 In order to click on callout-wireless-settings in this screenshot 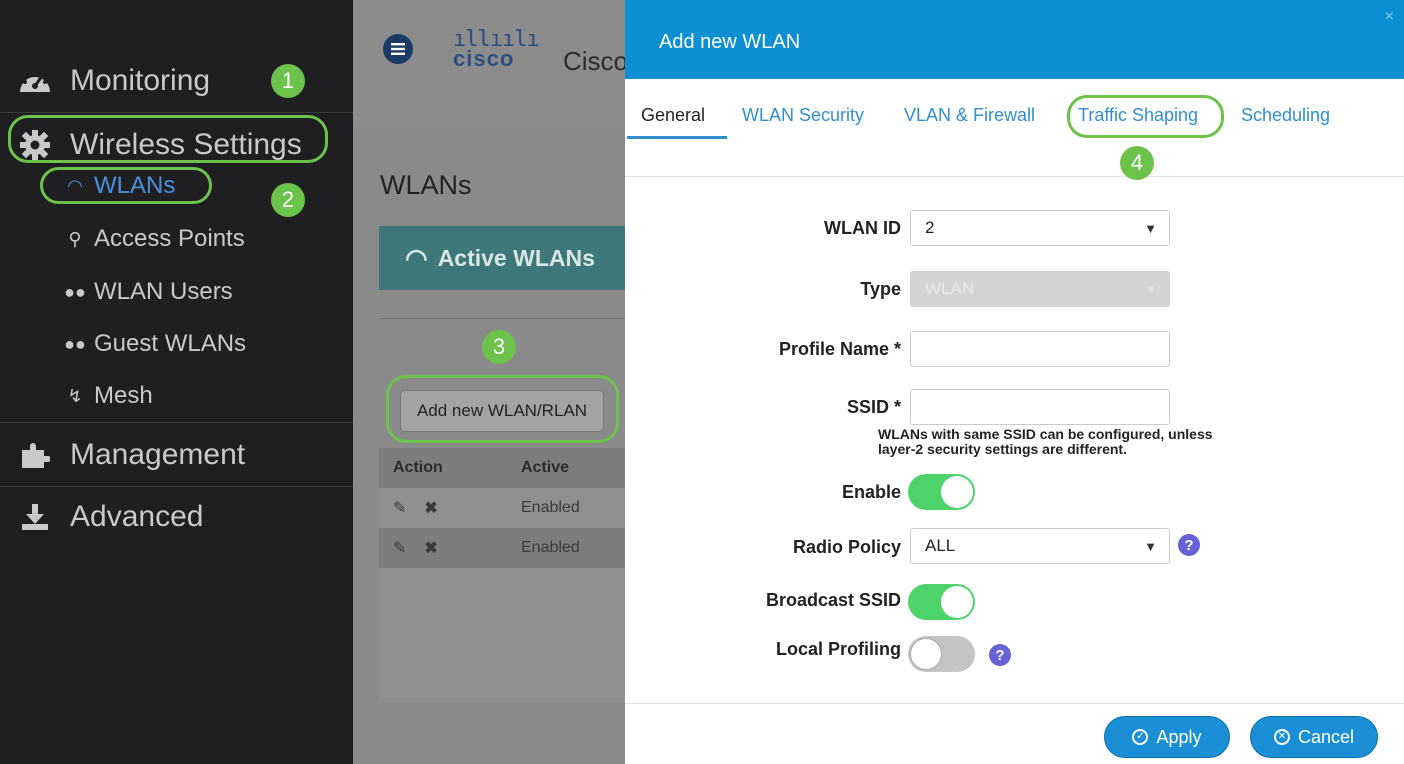, I will do `click(168, 139)`.